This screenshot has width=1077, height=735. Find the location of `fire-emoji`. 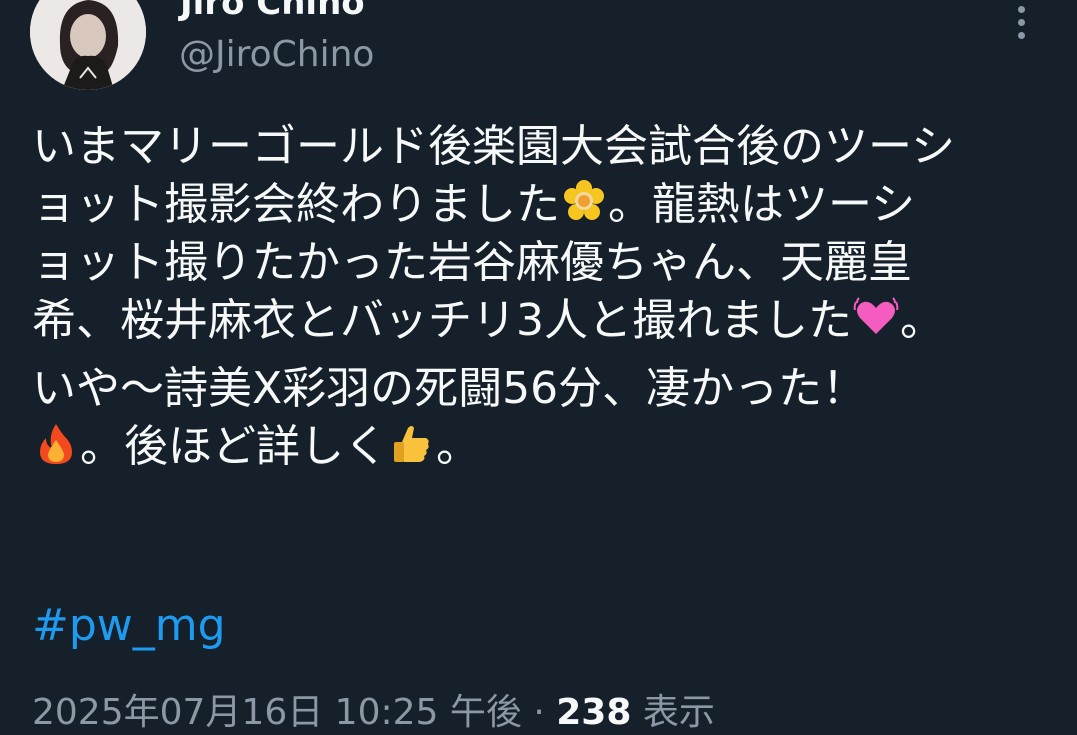

fire-emoji is located at coordinates (56, 444).